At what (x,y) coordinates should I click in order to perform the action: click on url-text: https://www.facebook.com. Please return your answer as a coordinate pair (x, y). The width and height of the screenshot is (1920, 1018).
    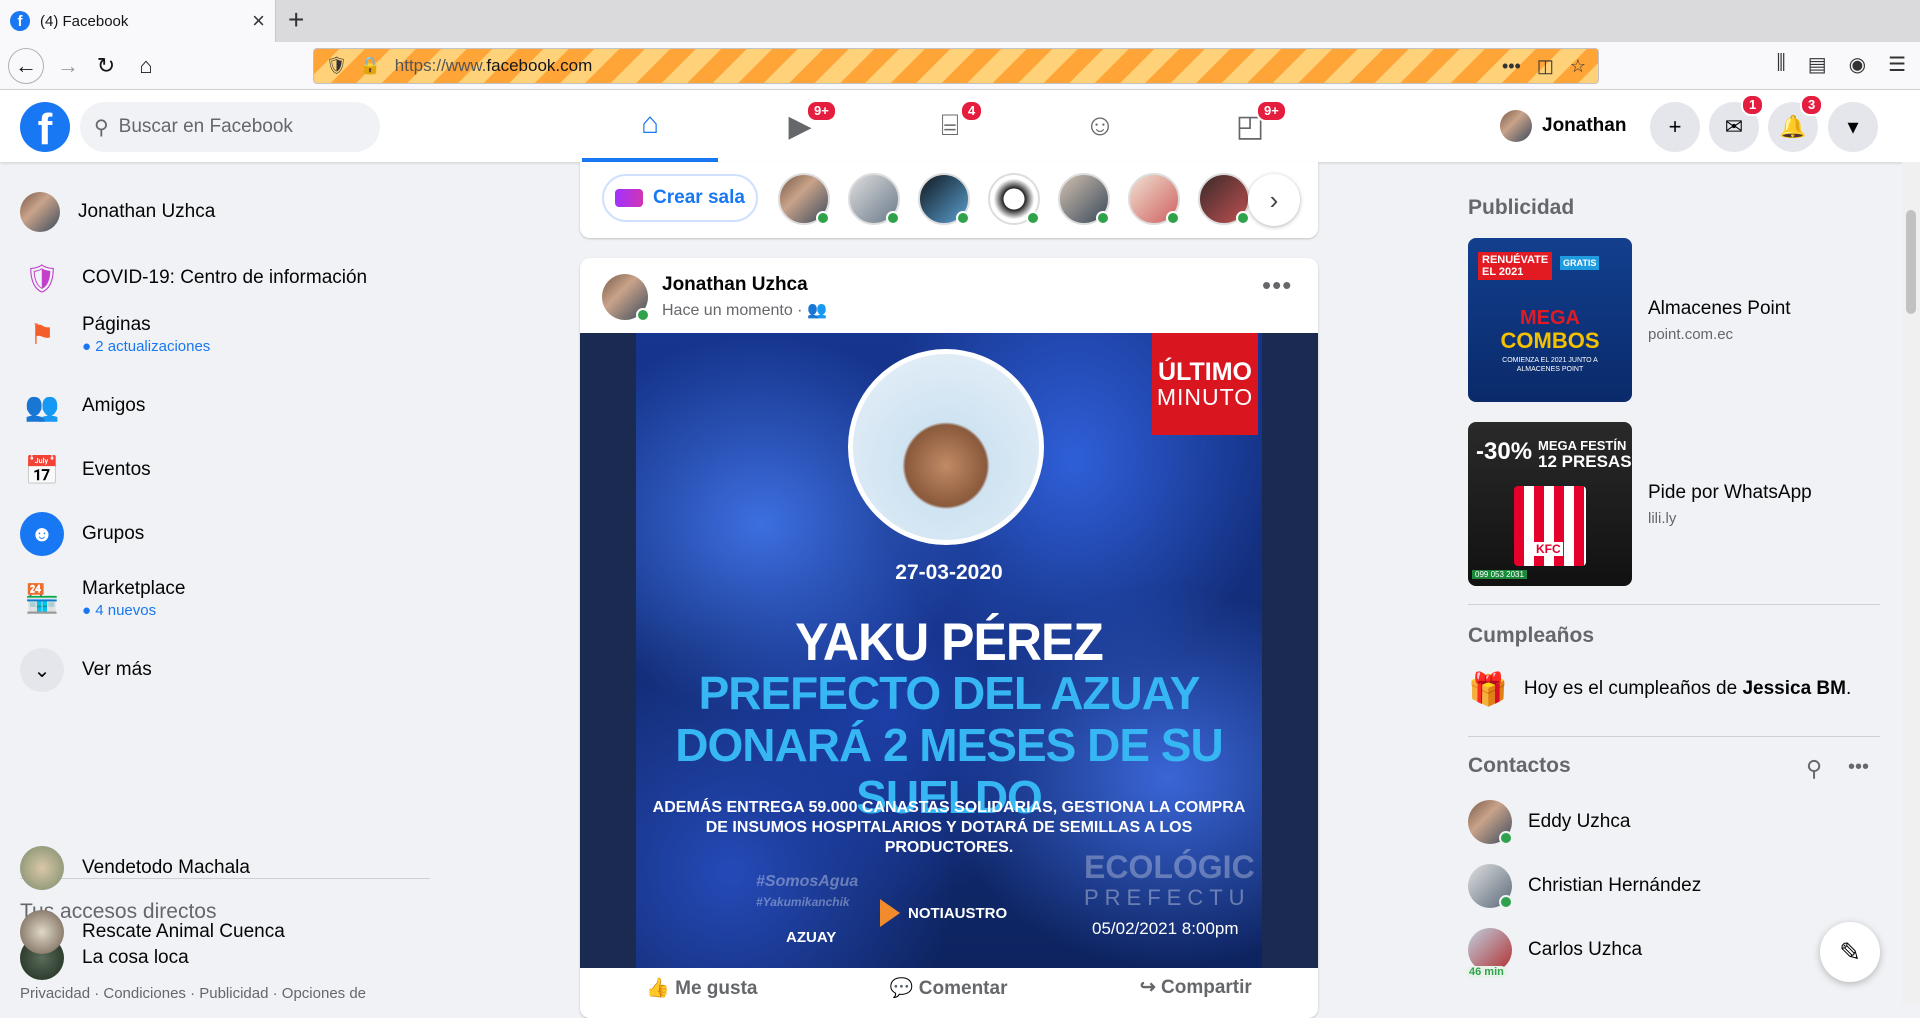
    Looking at the image, I should click on (493, 66).